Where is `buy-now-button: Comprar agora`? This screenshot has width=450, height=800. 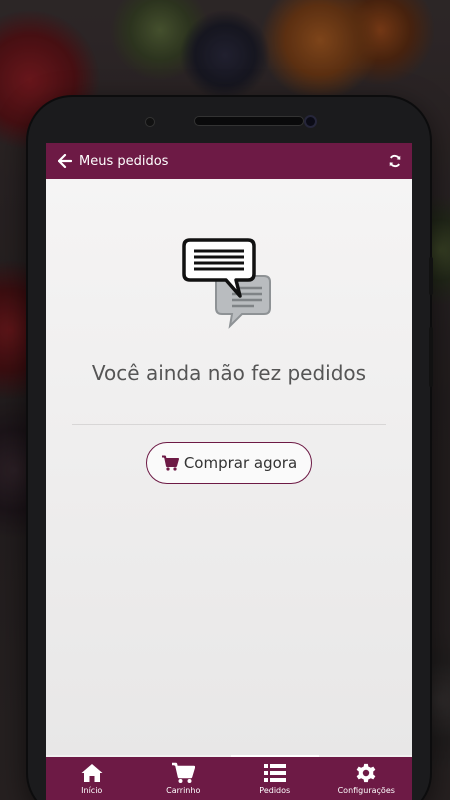 buy-now-button: Comprar agora is located at coordinates (229, 463).